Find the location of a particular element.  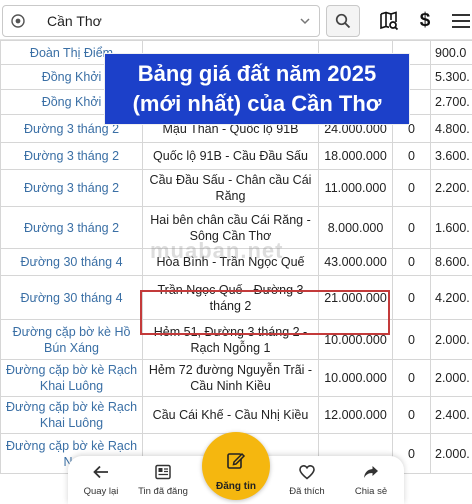

road-segment-cell: Hẻm 72 đường Nguyễn Trãi - Cầu Ninh Kiều is located at coordinates (230, 378).